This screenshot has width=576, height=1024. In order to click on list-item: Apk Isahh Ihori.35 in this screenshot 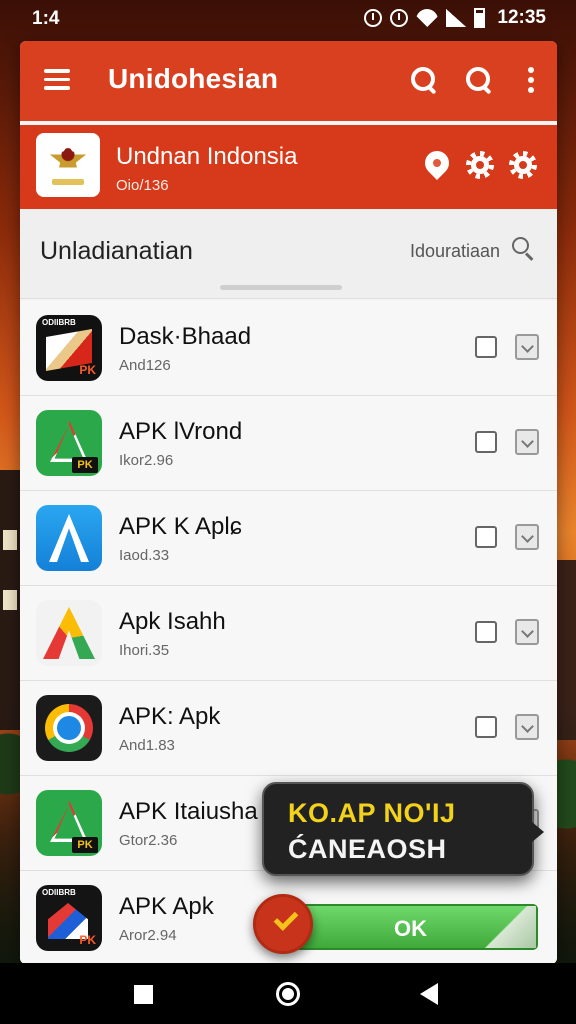, I will do `click(288, 633)`.